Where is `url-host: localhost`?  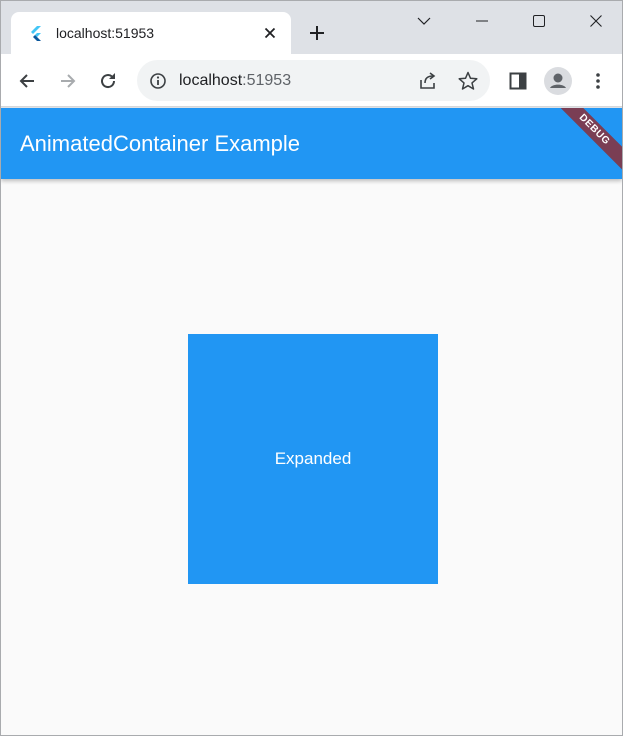
url-host: localhost is located at coordinates (211, 80).